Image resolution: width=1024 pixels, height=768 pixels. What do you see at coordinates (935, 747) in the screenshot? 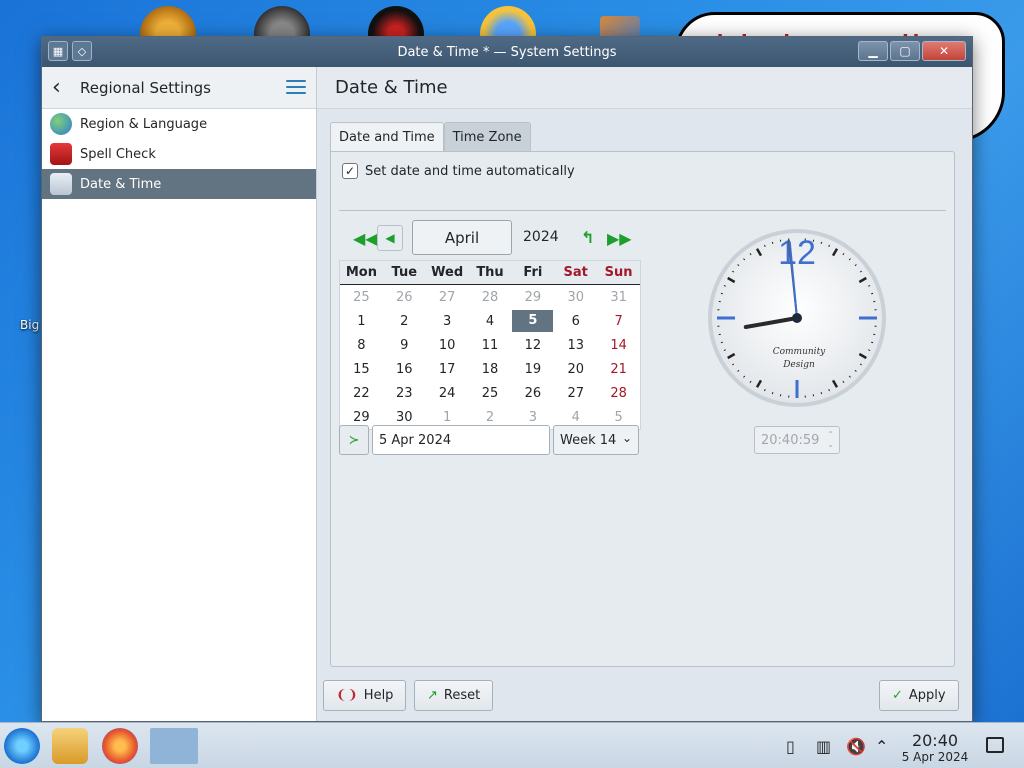
I see `taskbar-clock: 20:40 5 Apr 2024` at bounding box center [935, 747].